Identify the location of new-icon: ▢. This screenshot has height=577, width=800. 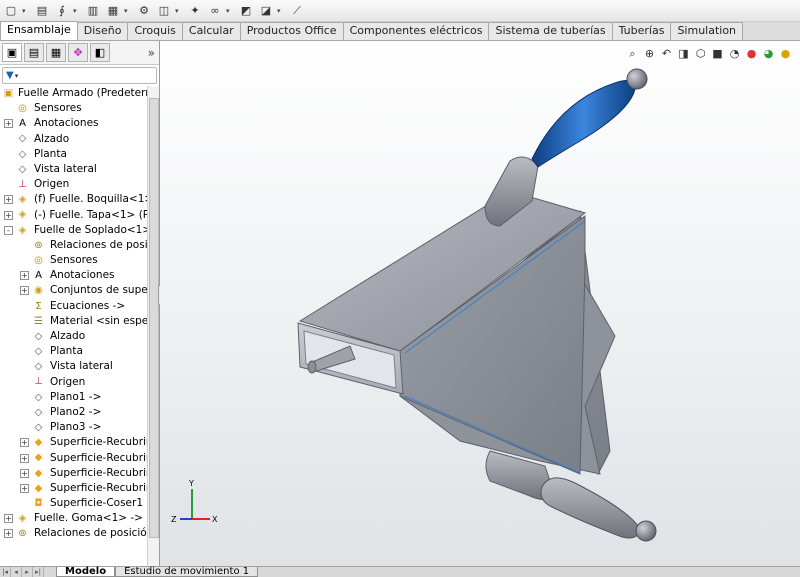
(11, 11).